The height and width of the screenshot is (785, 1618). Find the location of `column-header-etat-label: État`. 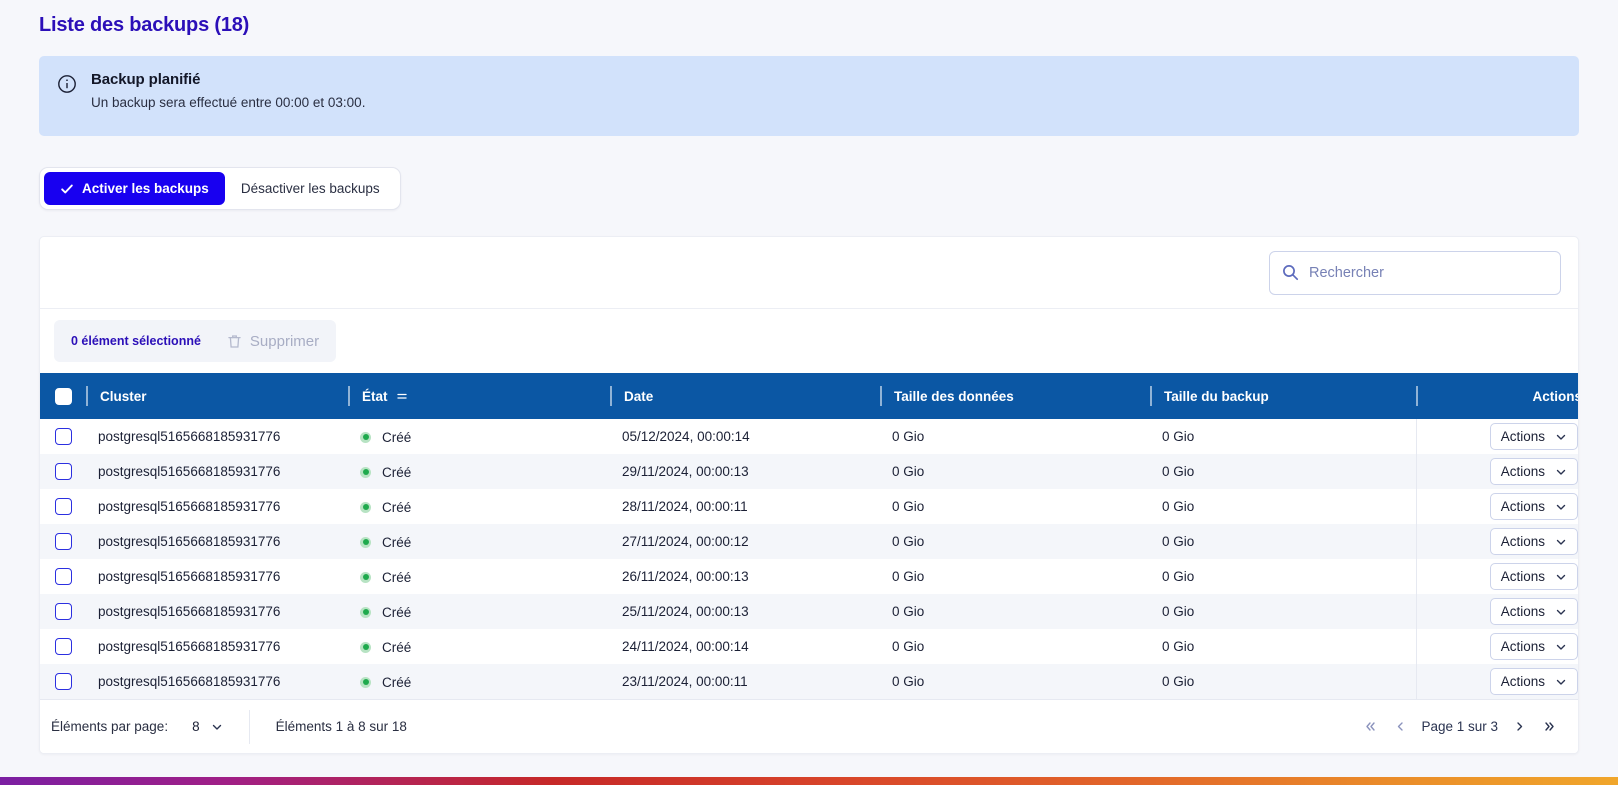

column-header-etat-label: État is located at coordinates (375, 396).